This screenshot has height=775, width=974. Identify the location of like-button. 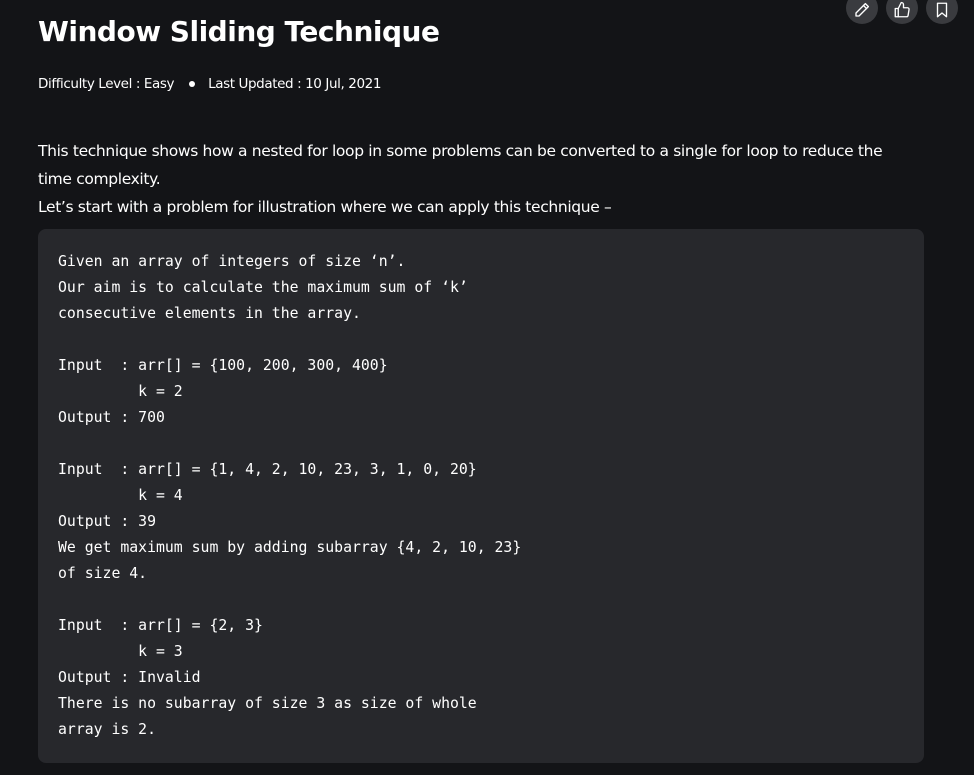
(902, 12).